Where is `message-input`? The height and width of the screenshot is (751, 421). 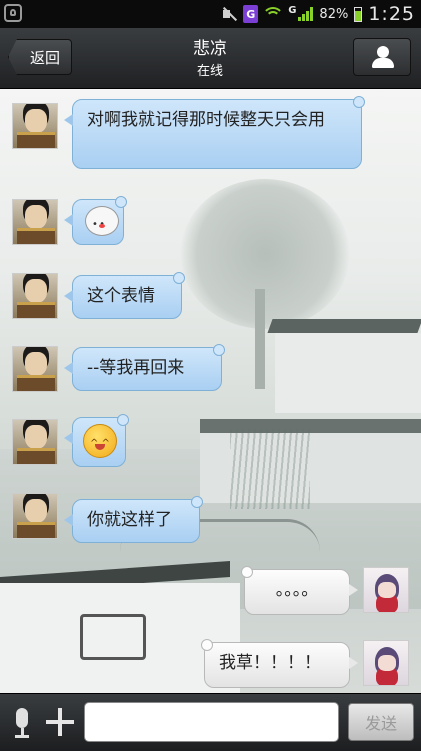 message-input is located at coordinates (211, 722).